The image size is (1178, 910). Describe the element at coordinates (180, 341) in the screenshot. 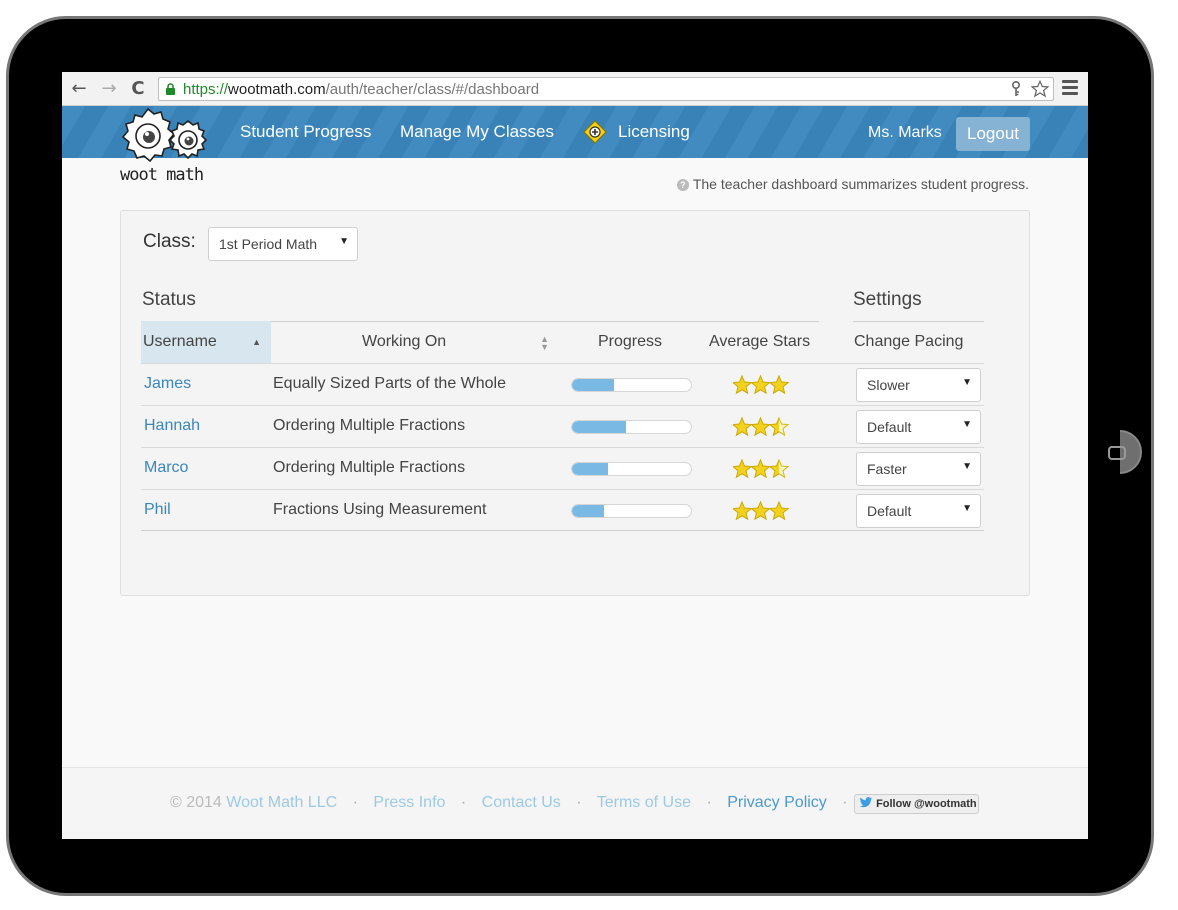

I see `column-header-username-label: Username` at that location.